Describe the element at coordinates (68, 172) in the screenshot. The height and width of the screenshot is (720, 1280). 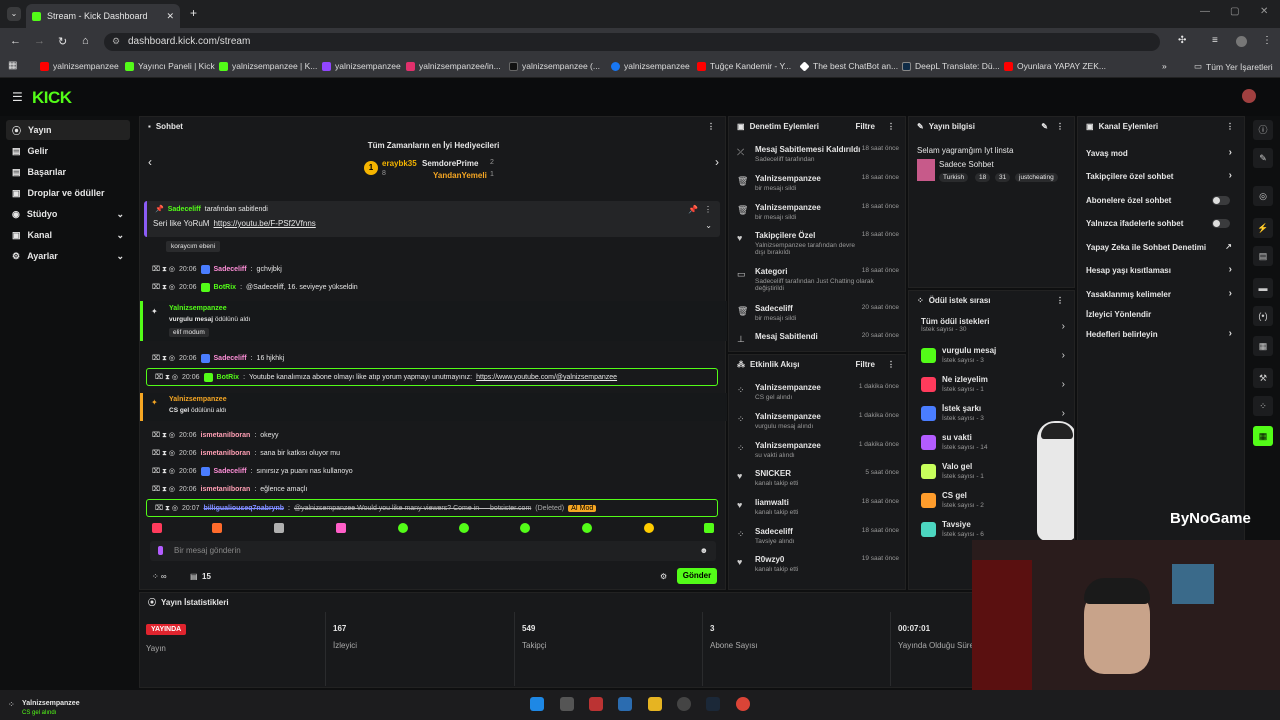
I see `nav-item-basarilar: ▤ Başarılar` at that location.